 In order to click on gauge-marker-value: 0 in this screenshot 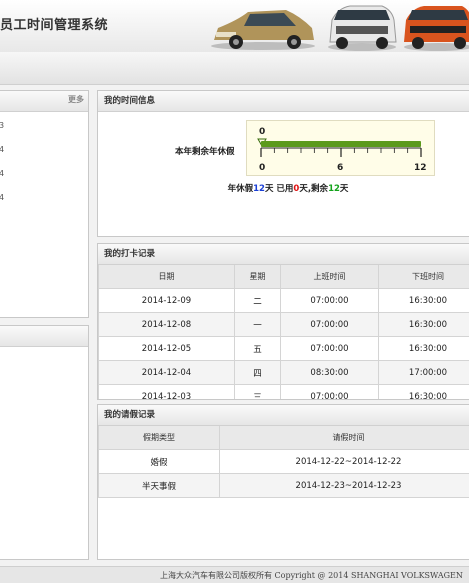, I will do `click(262, 132)`.